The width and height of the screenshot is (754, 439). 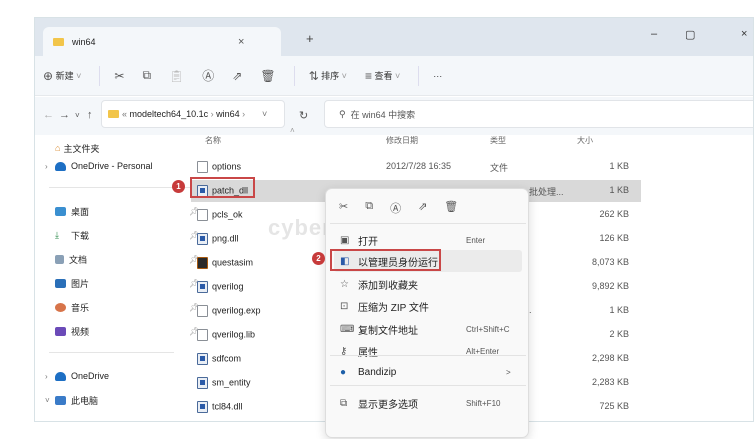 I want to click on address-bar: « modeltech64_10.1c › win64 › ˅, so click(x=193, y=114).